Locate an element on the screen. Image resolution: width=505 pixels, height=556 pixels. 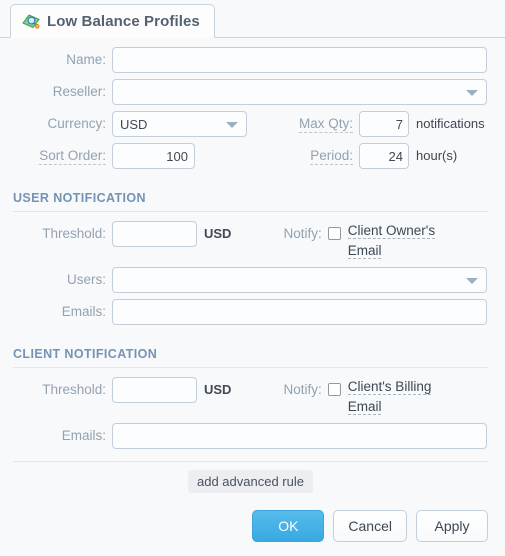
users-select is located at coordinates (299, 280).